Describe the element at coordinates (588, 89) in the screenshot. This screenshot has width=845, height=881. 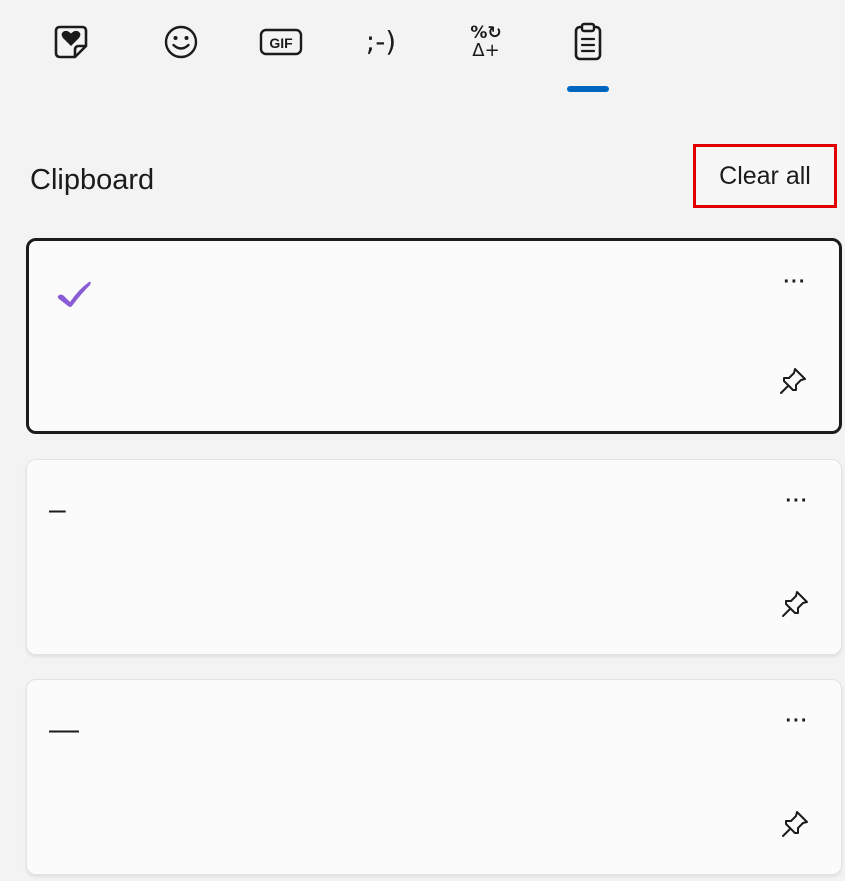
I see `selected-tab-indicator` at that location.